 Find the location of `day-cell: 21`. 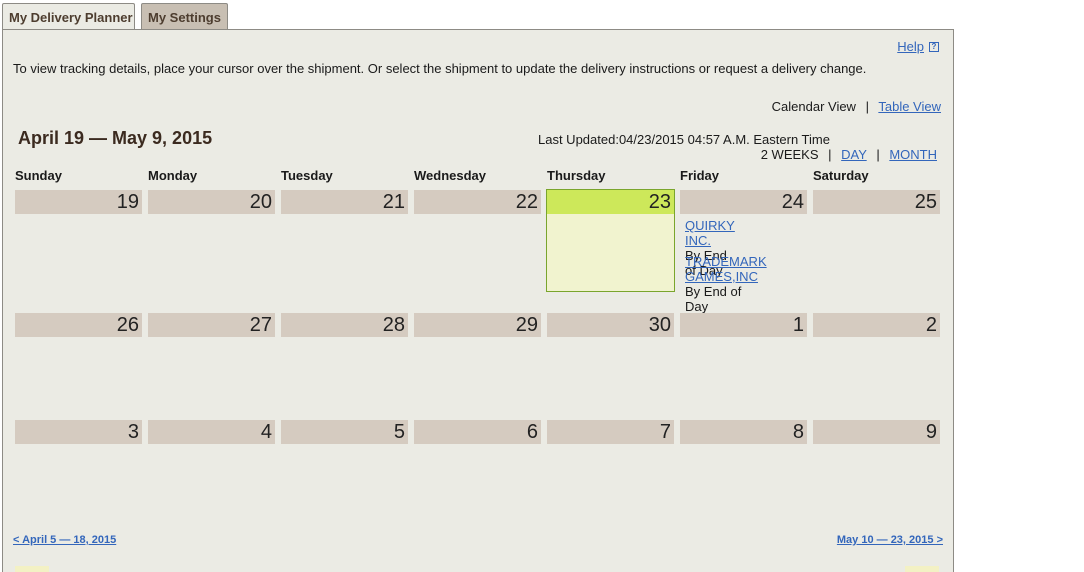

day-cell: 21 is located at coordinates (344, 202).